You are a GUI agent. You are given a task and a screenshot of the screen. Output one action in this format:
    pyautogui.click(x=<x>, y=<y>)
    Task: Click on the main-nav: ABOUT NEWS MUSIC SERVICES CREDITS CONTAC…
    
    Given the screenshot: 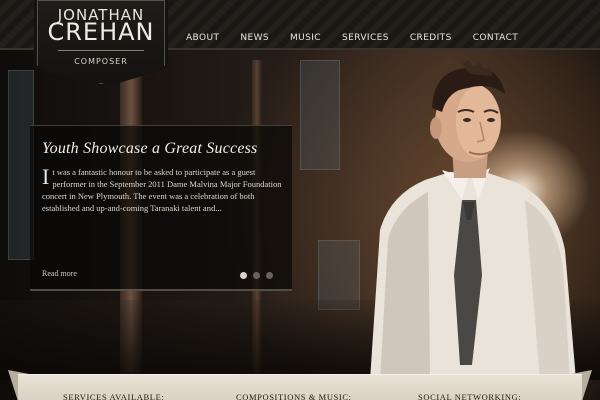 What is the action you would take?
    pyautogui.click(x=362, y=40)
    